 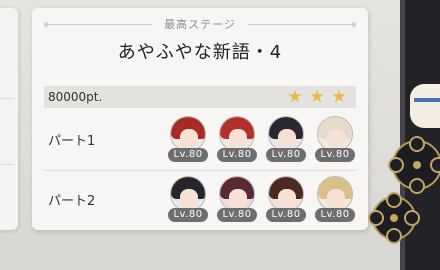 I want to click on mascot-icon, so click(x=425, y=106).